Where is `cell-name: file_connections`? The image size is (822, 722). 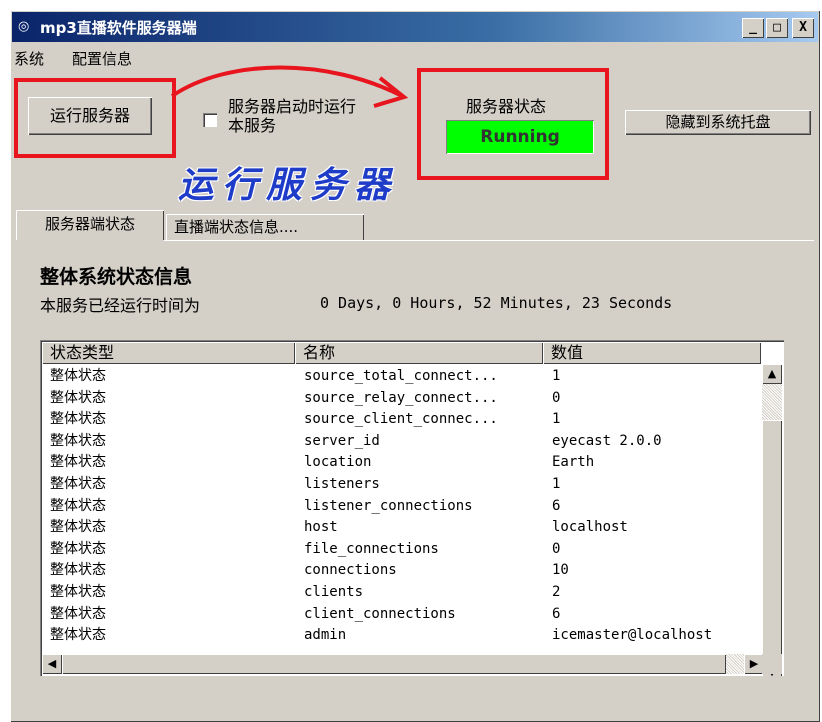
cell-name: file_connections is located at coordinates (371, 548).